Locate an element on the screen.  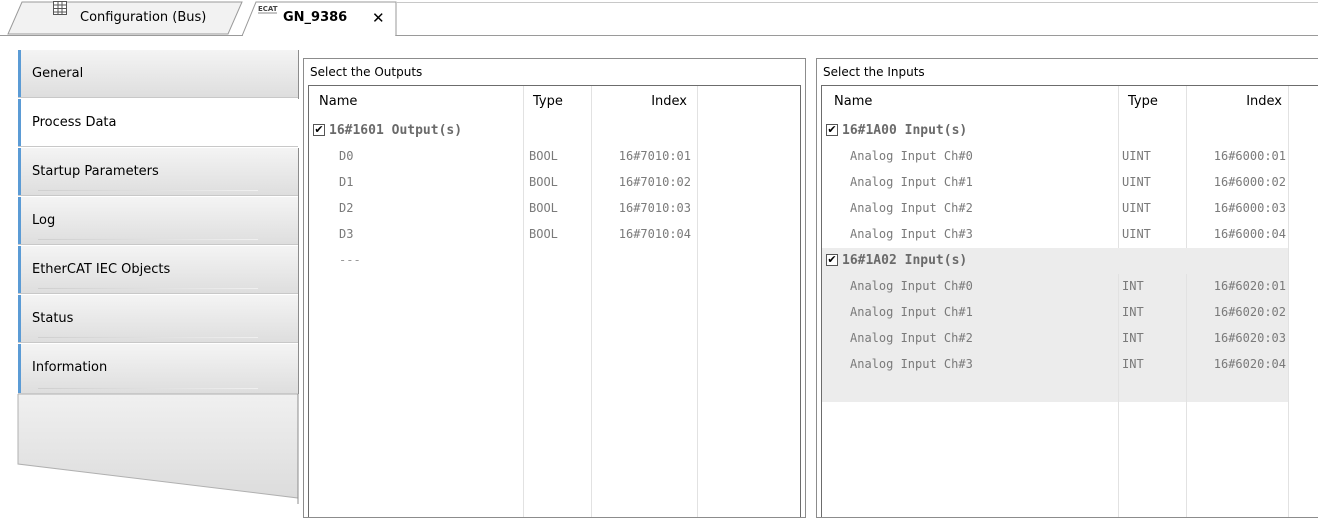
outputs-title: Select the Outputs is located at coordinates (366, 72).